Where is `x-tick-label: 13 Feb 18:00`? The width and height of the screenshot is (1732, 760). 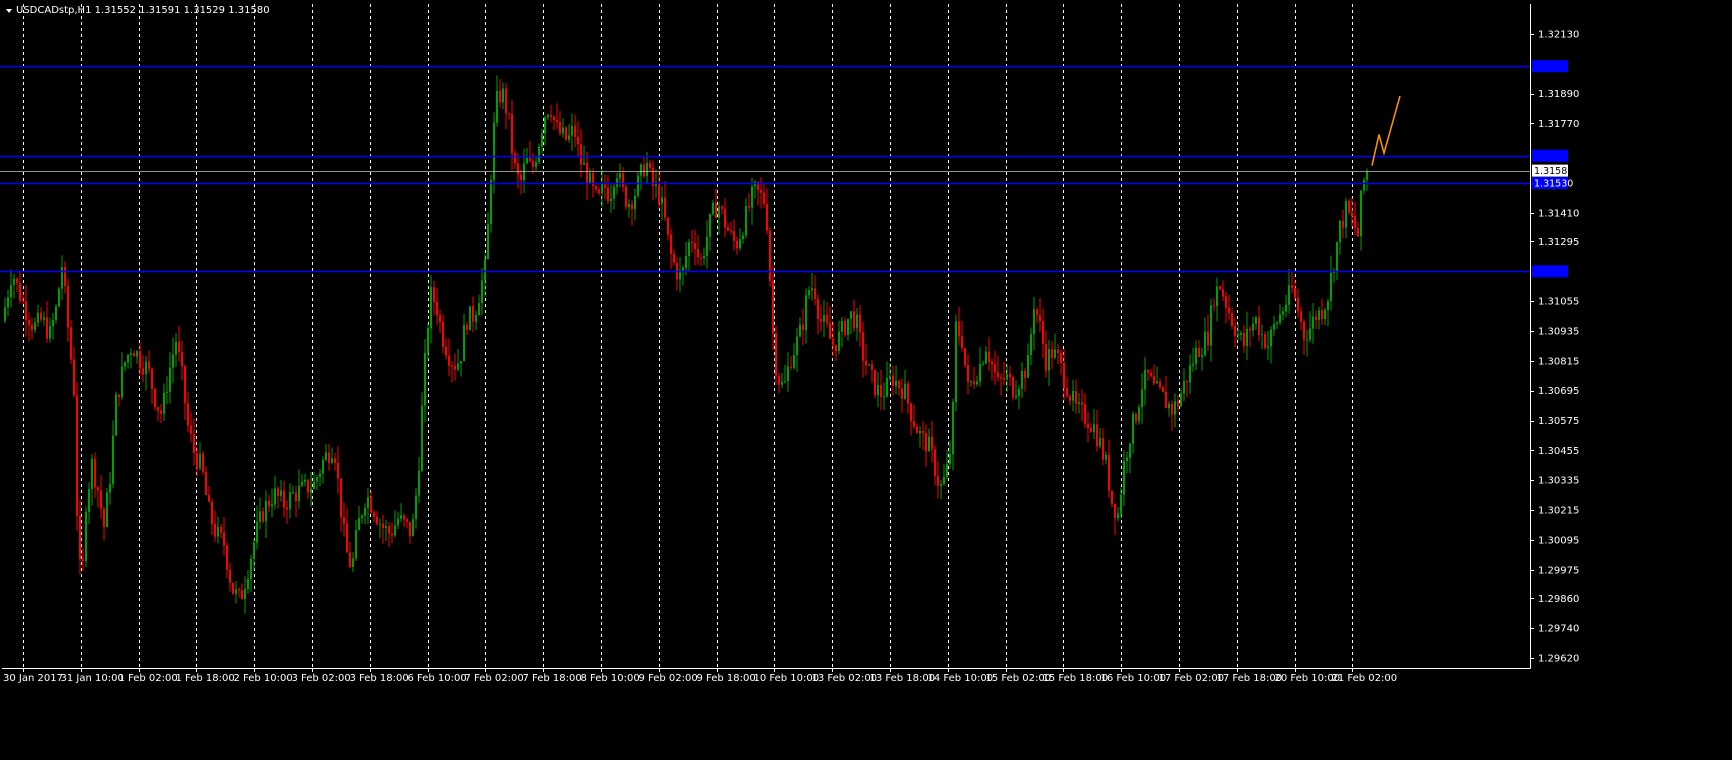 x-tick-label: 13 Feb 18:00 is located at coordinates (903, 678).